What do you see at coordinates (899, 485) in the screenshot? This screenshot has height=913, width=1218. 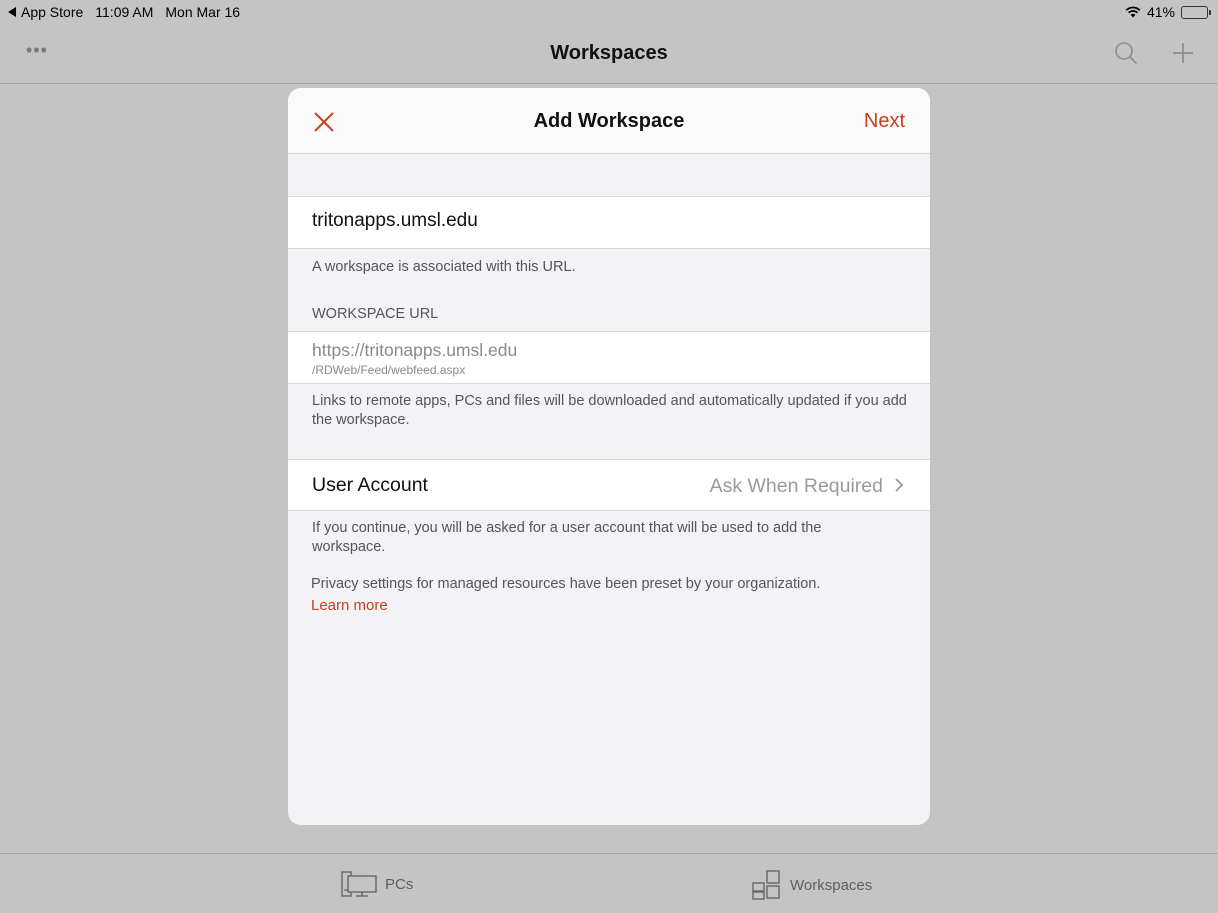 I see `chevron-right-icon` at bounding box center [899, 485].